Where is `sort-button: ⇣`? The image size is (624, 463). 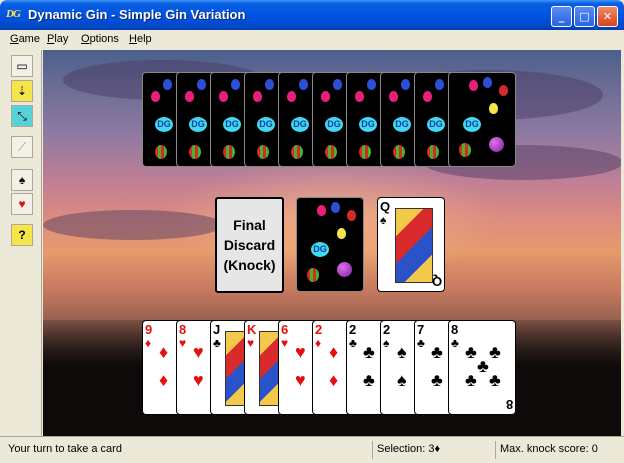 sort-button: ⇣ is located at coordinates (22, 91).